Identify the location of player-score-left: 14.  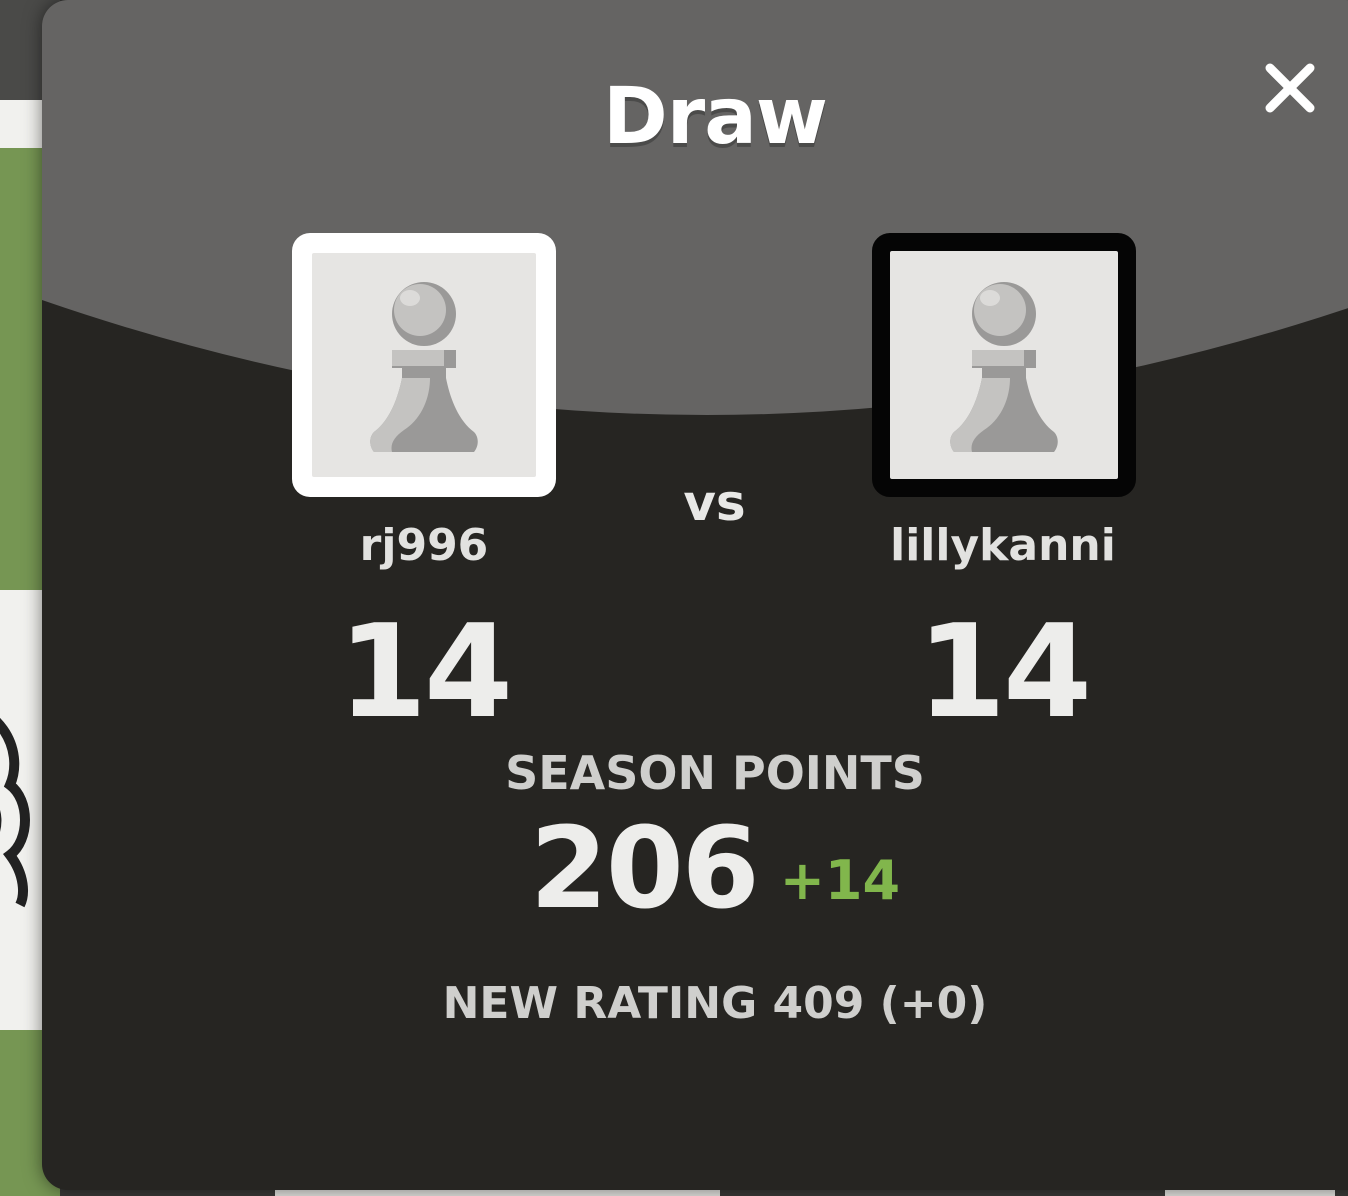
(425, 672).